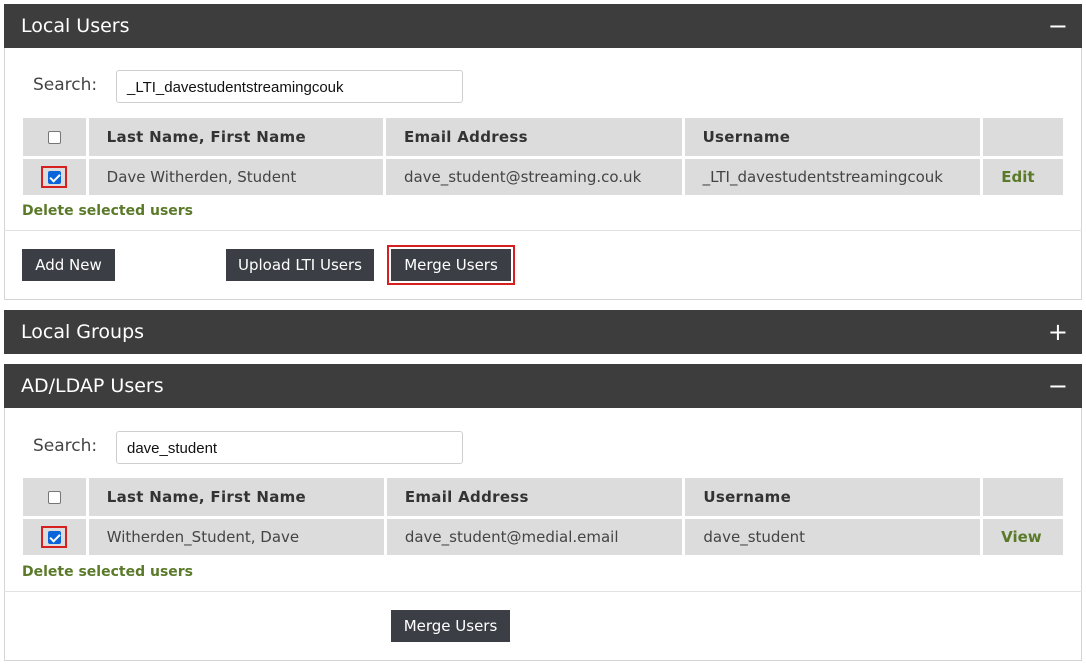  What do you see at coordinates (833, 537) in the screenshot?
I see `user-username: dave_student` at bounding box center [833, 537].